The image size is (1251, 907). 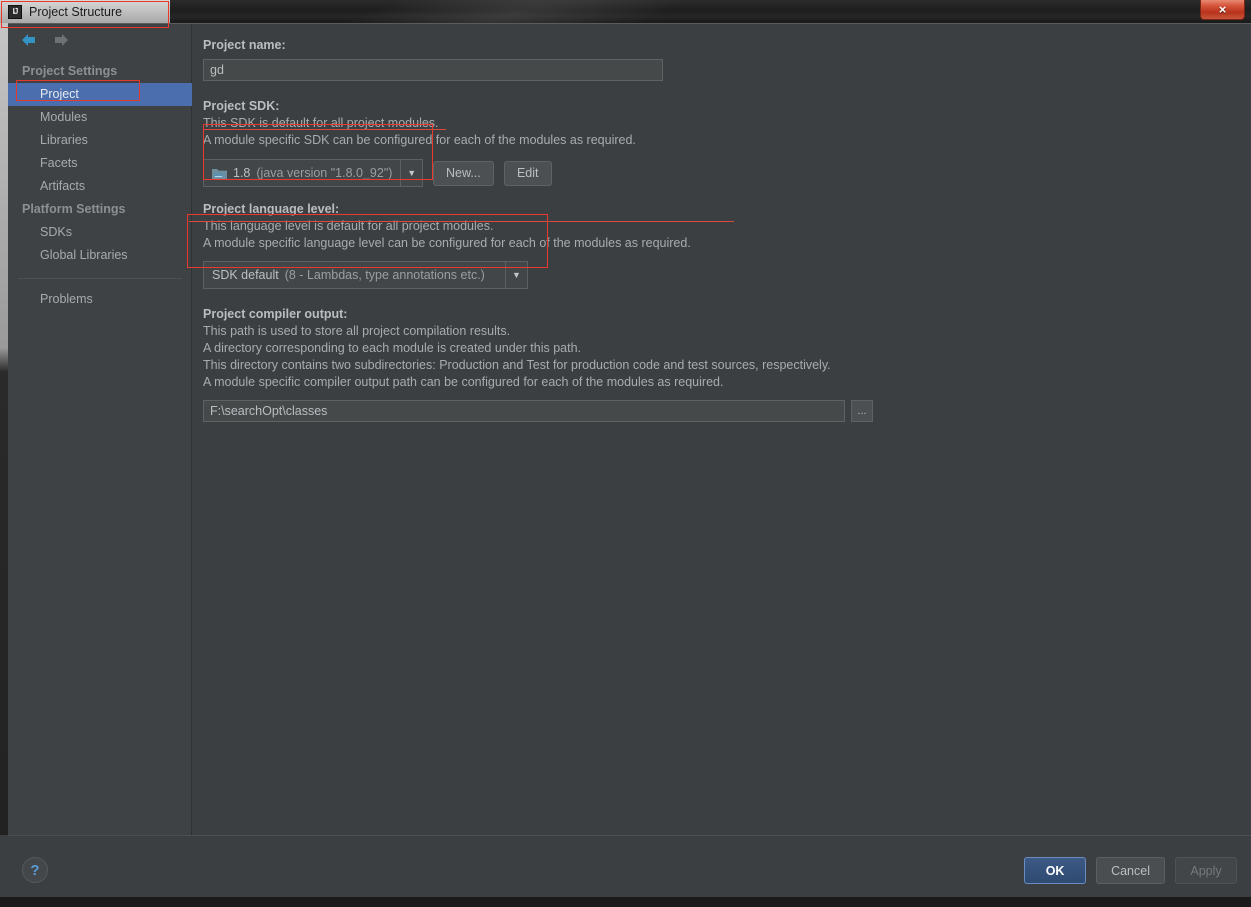 I want to click on cancel-button: Cancel, so click(x=1130, y=870).